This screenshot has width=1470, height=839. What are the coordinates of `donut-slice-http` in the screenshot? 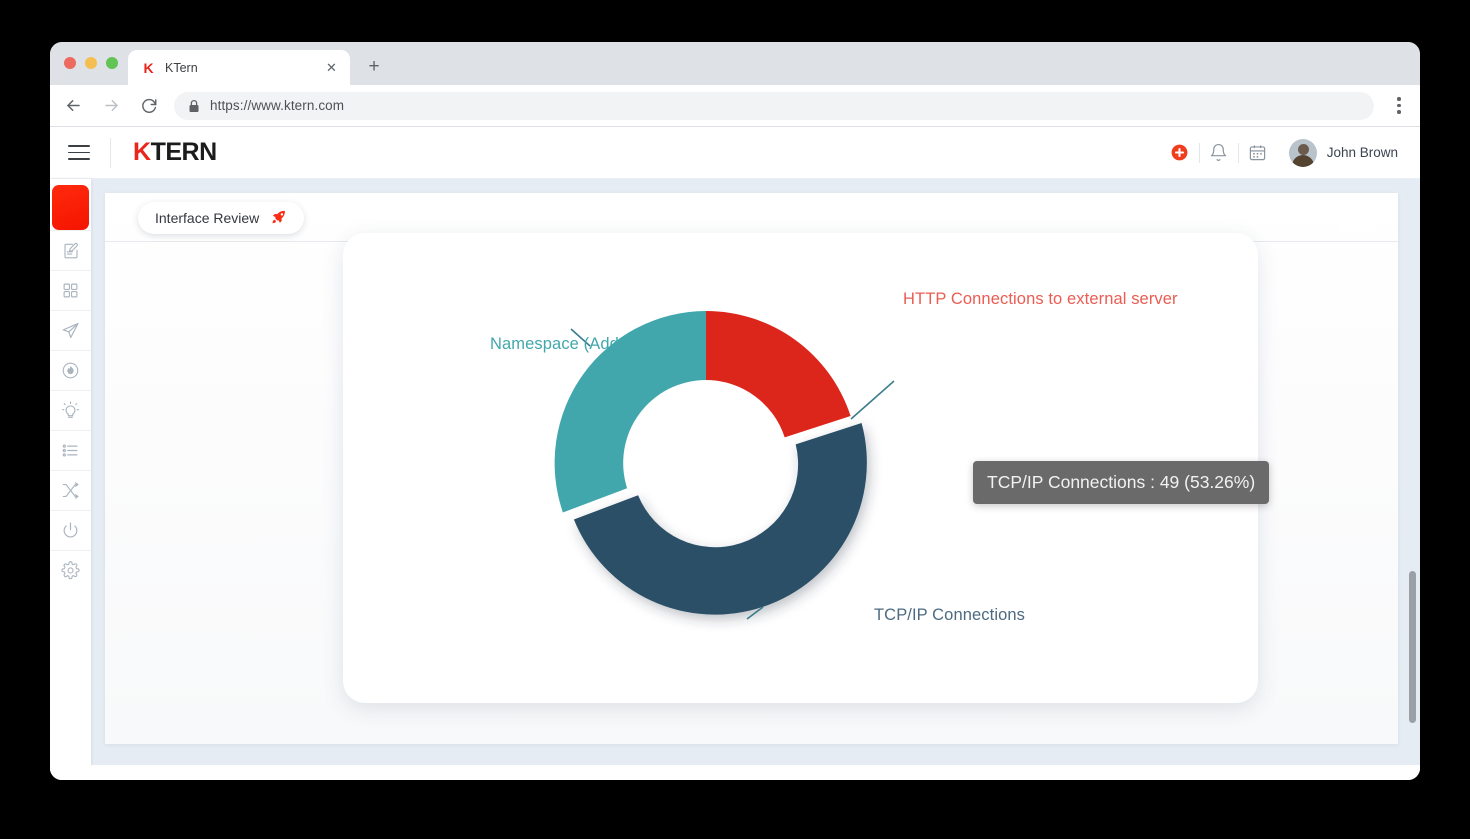 It's located at (778, 374).